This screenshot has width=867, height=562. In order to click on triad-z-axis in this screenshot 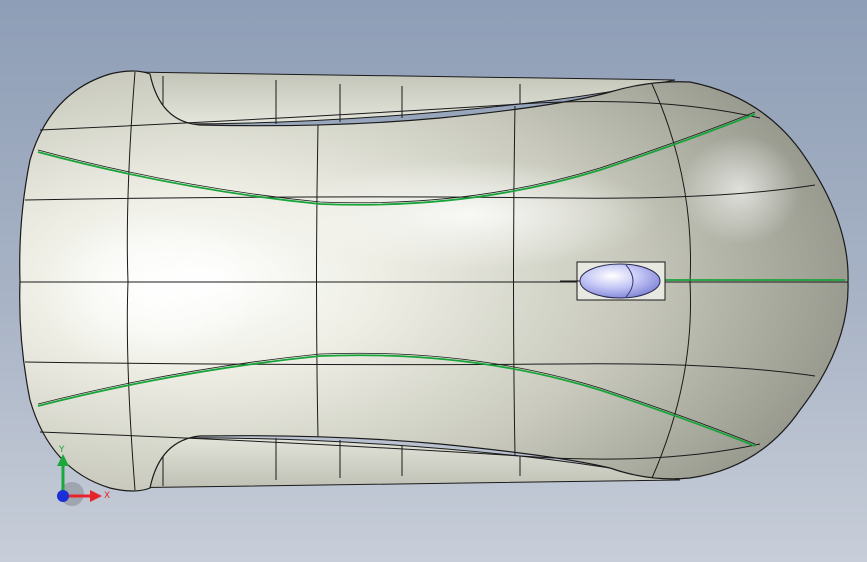, I will do `click(63, 496)`.